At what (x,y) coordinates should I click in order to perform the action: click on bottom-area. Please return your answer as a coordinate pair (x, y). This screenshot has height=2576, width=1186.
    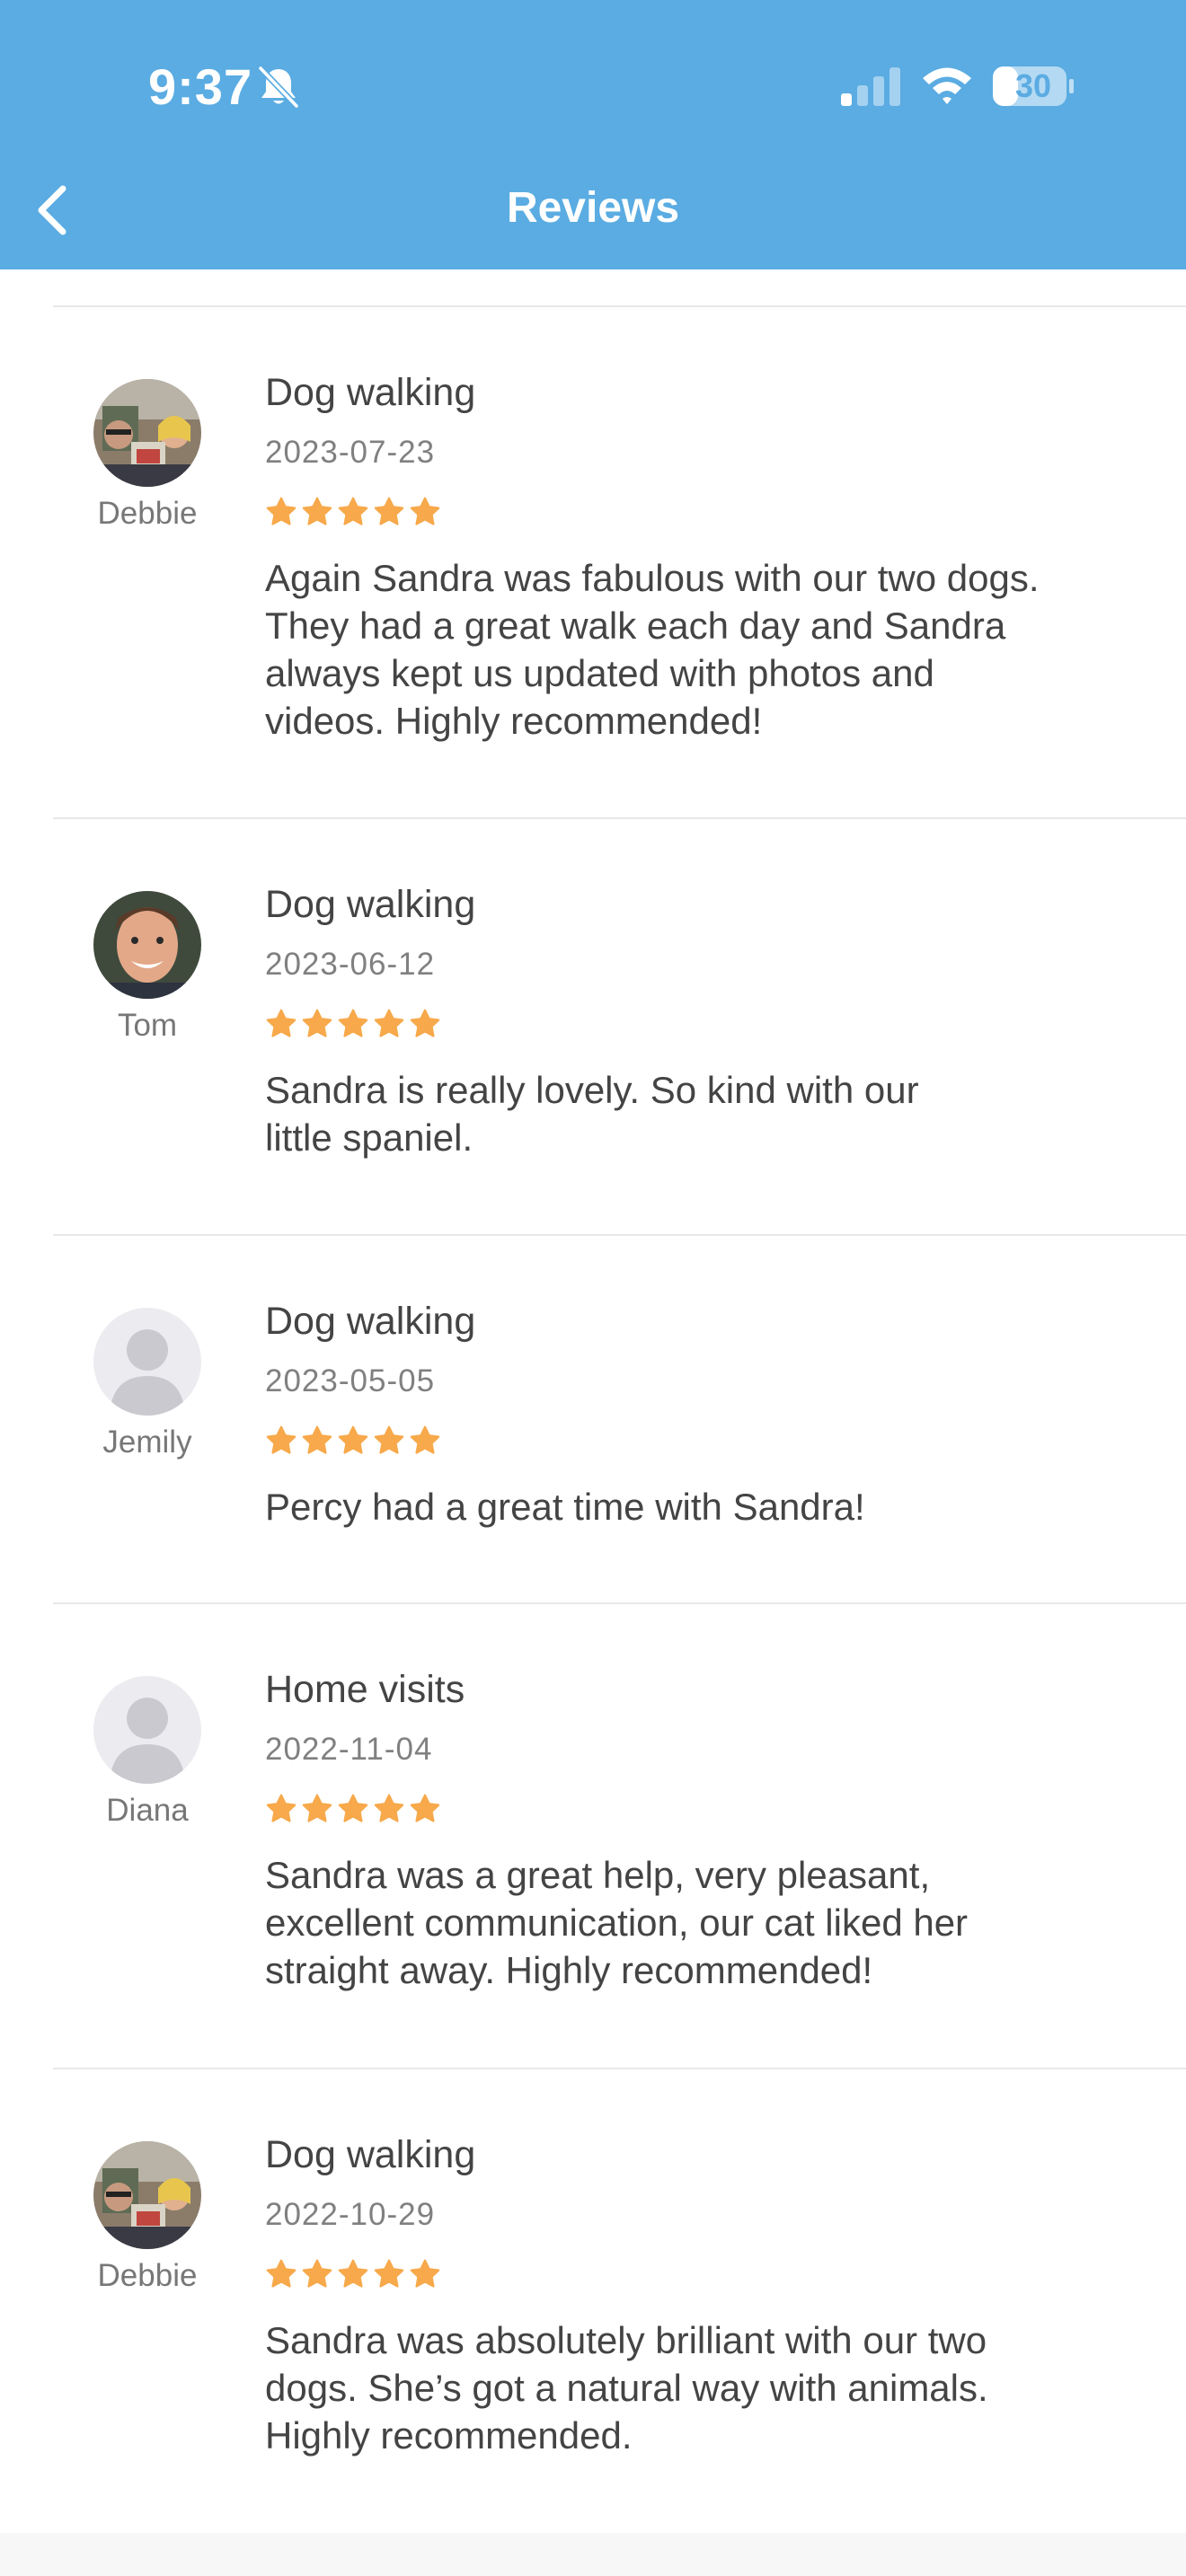
    Looking at the image, I should click on (593, 2554).